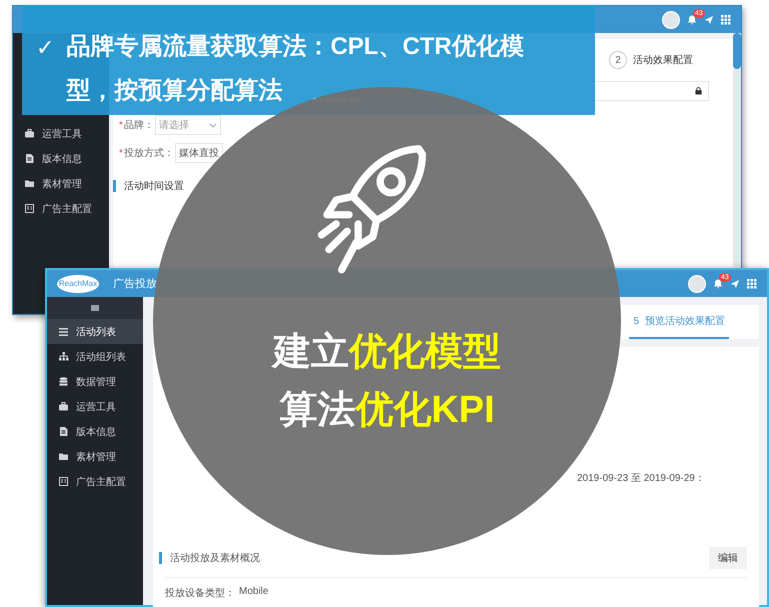 Image resolution: width=769 pixels, height=607 pixels. Describe the element at coordinates (64, 331) in the screenshot. I see `list-icon` at that location.